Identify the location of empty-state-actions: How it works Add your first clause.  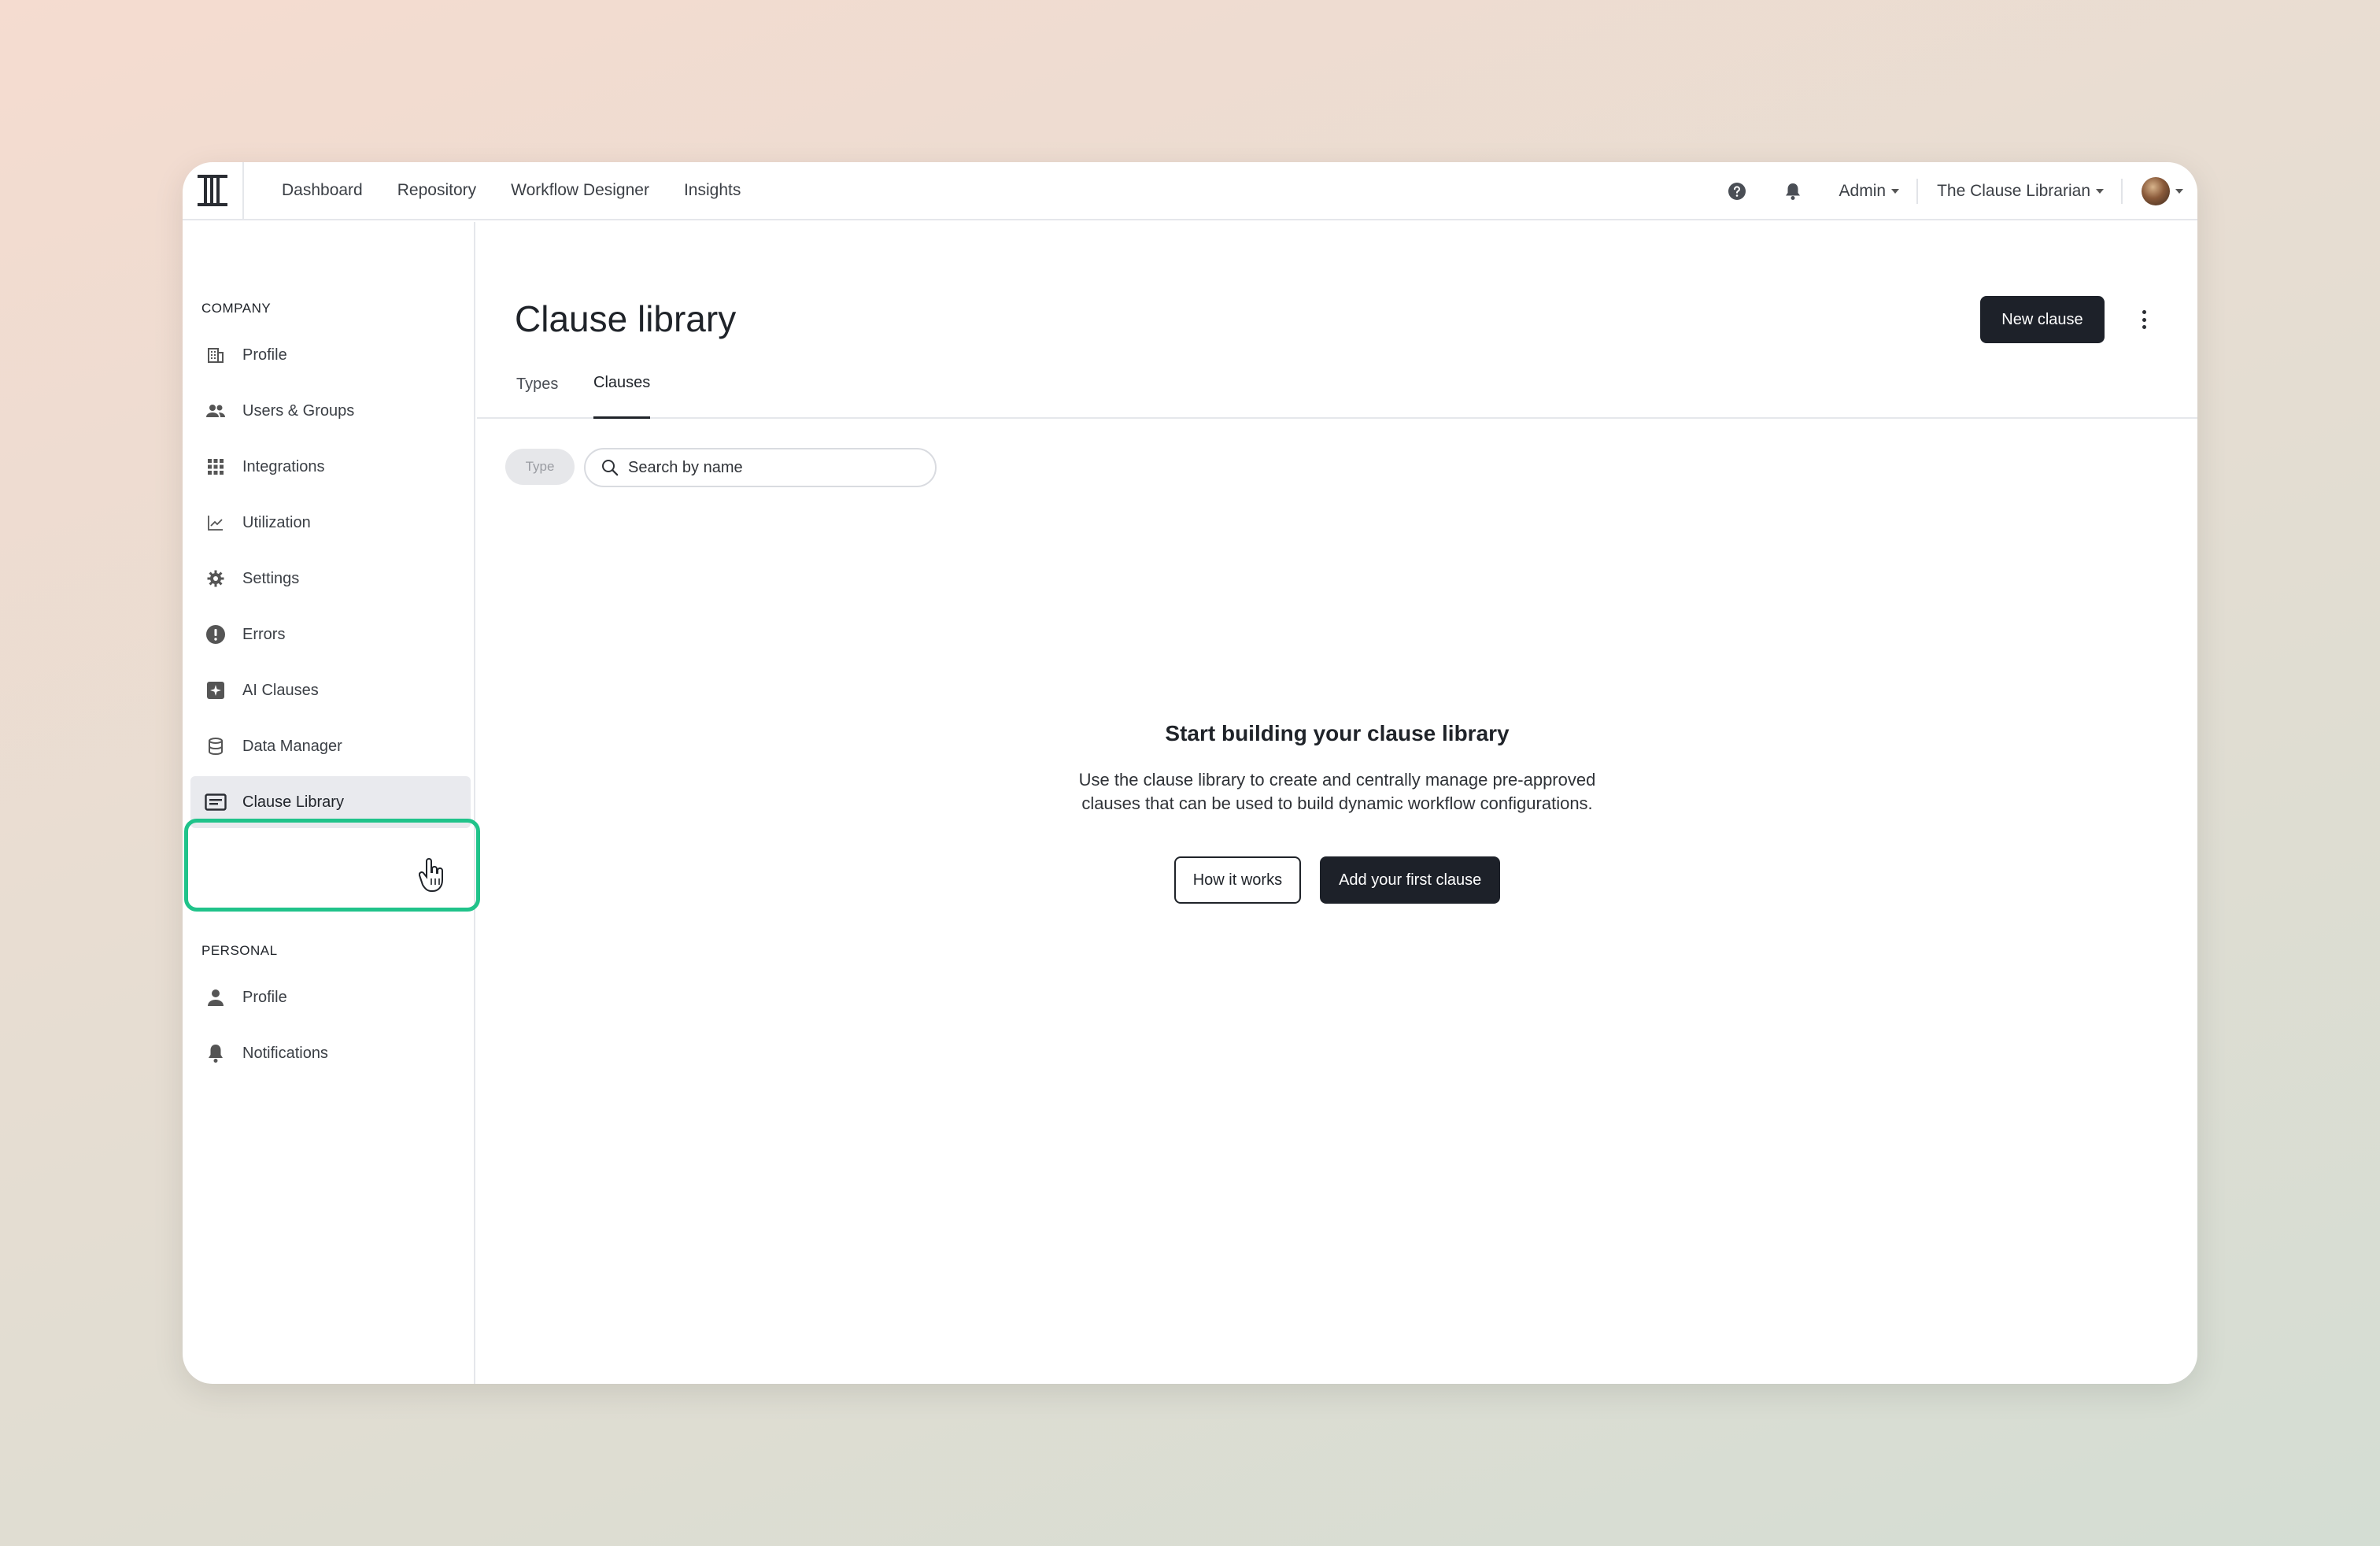
(1337, 880).